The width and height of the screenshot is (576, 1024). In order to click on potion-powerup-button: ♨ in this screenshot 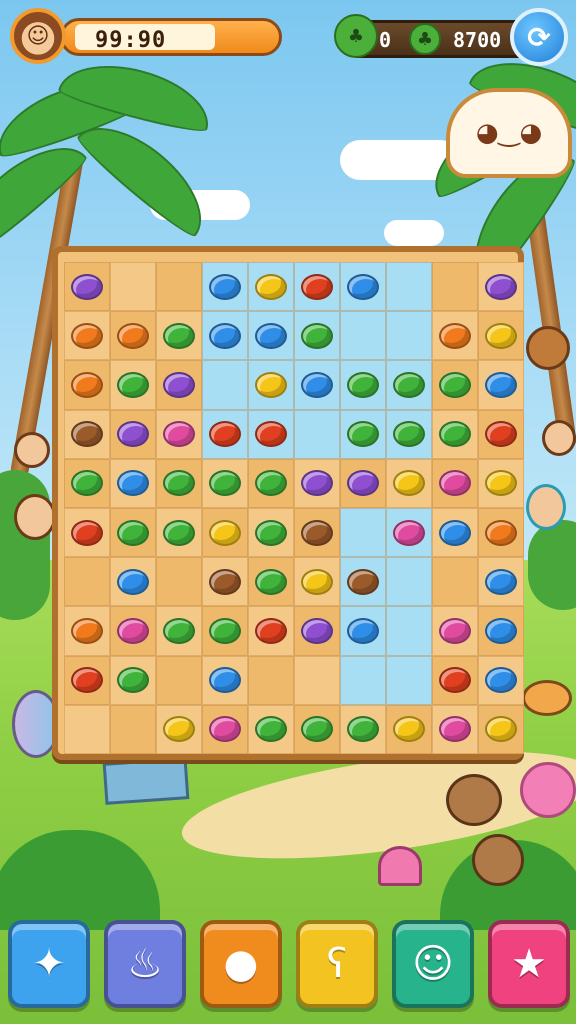, I will do `click(145, 964)`.